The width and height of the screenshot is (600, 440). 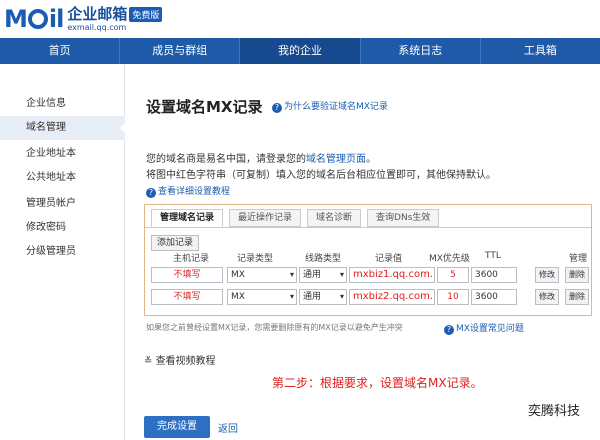 I want to click on header: Mil 企业邮箱 exmail.qq.com 免费版, so click(x=300, y=19).